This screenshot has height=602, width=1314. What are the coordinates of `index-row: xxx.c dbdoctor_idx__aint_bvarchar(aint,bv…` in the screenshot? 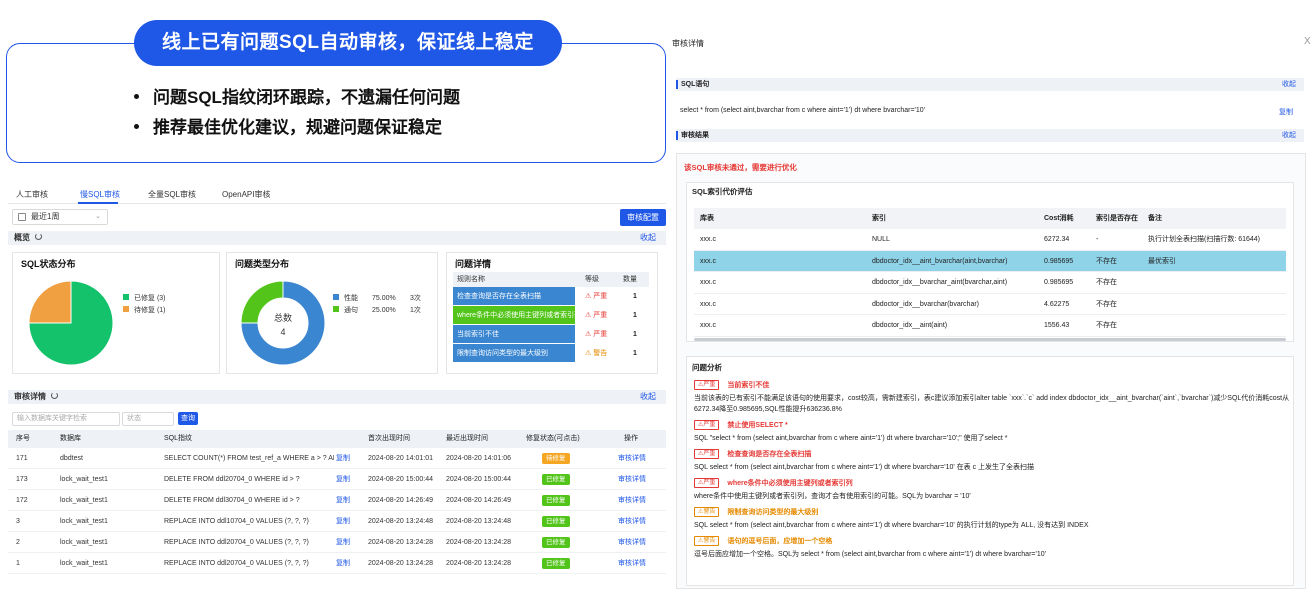 It's located at (990, 261).